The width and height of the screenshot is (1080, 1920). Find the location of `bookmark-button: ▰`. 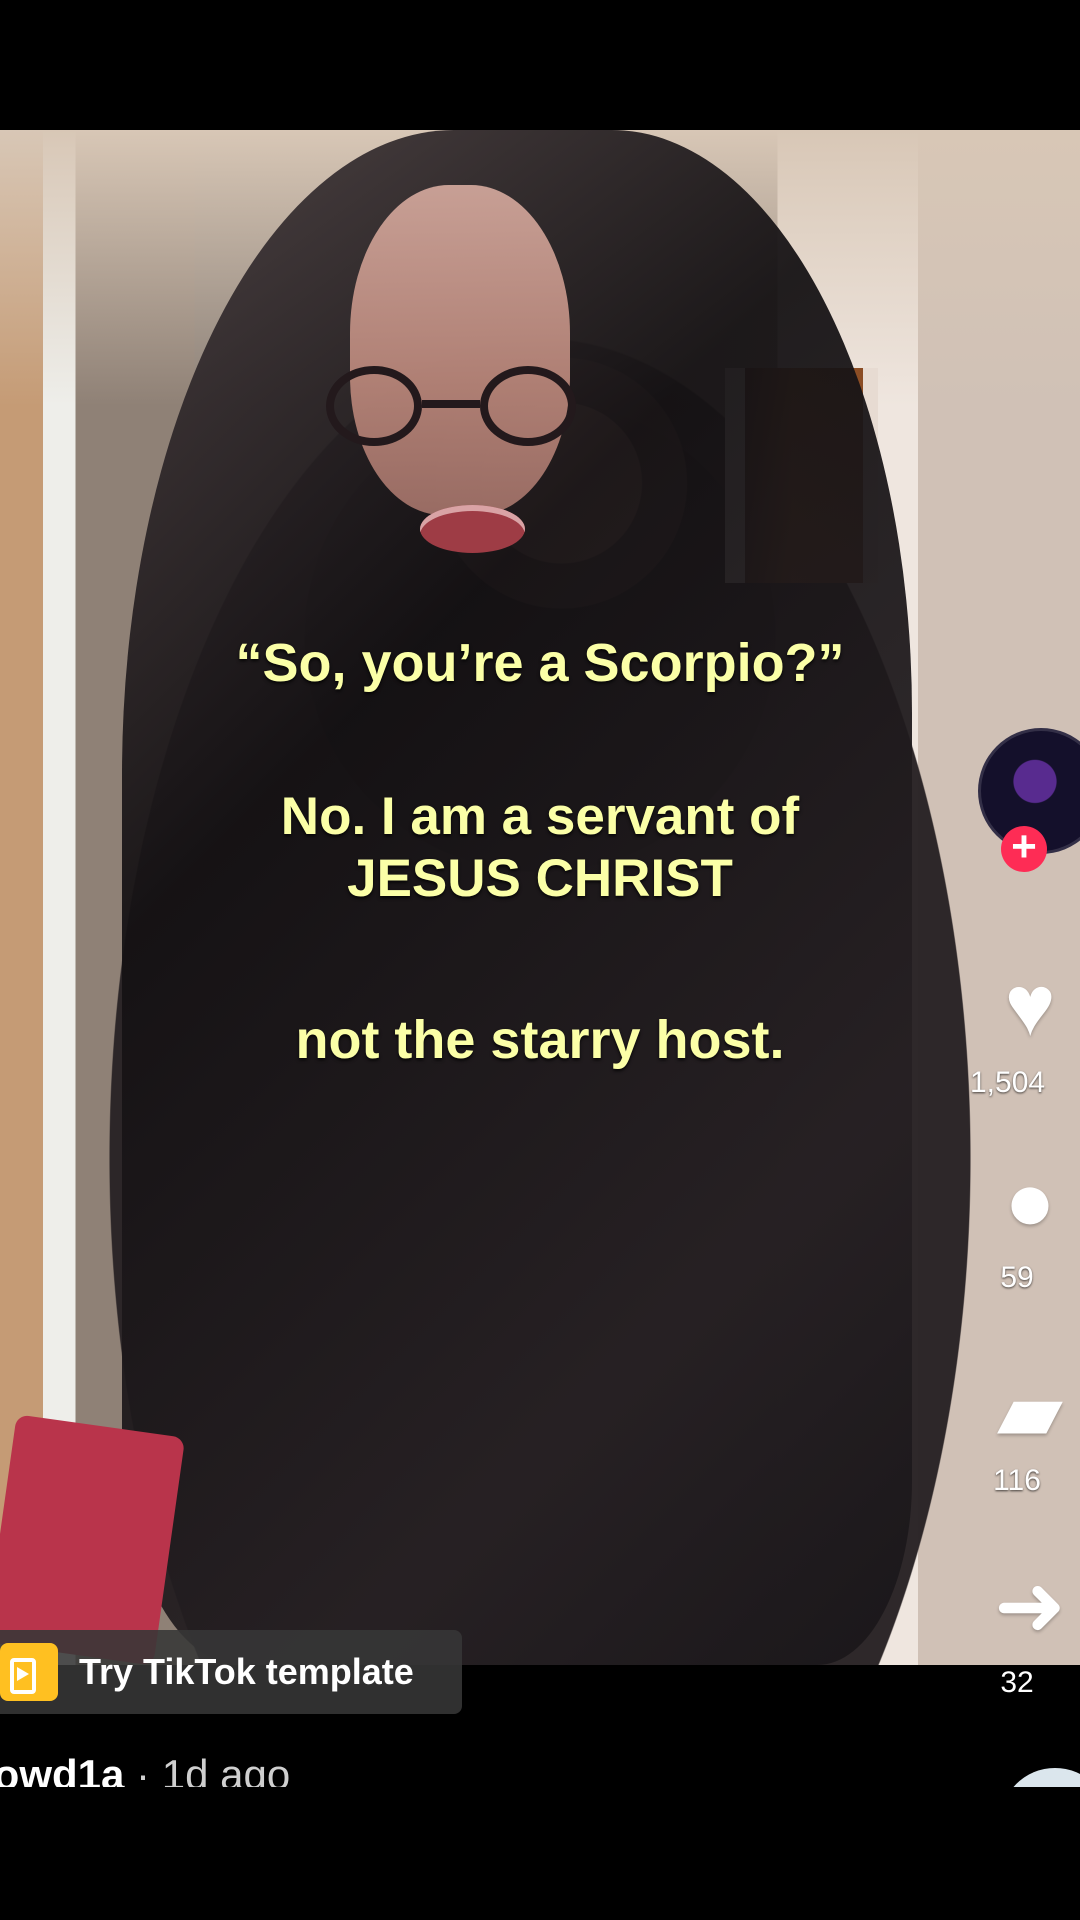

bookmark-button: ▰ is located at coordinates (1030, 1411).